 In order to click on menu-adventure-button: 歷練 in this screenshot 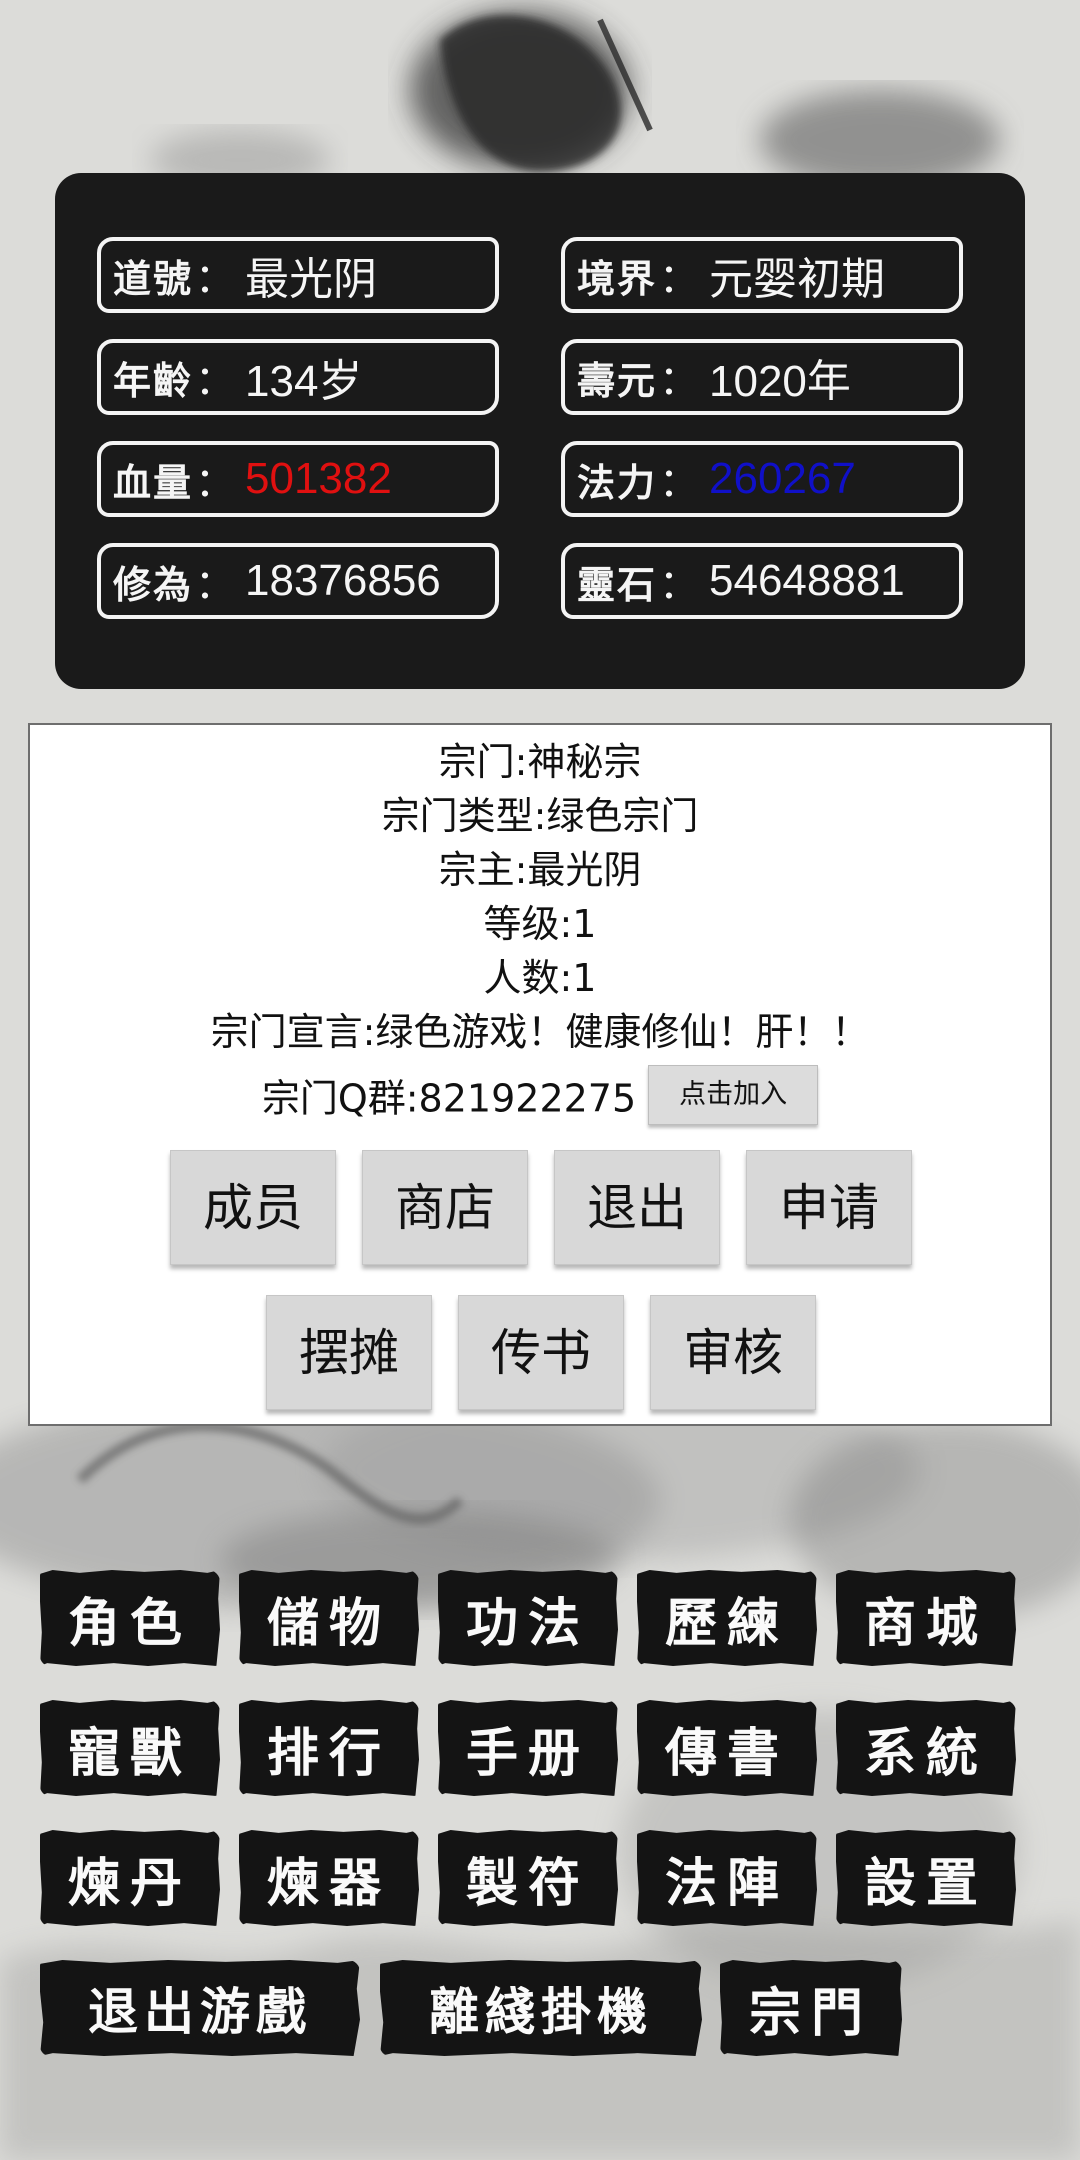, I will do `click(727, 1618)`.